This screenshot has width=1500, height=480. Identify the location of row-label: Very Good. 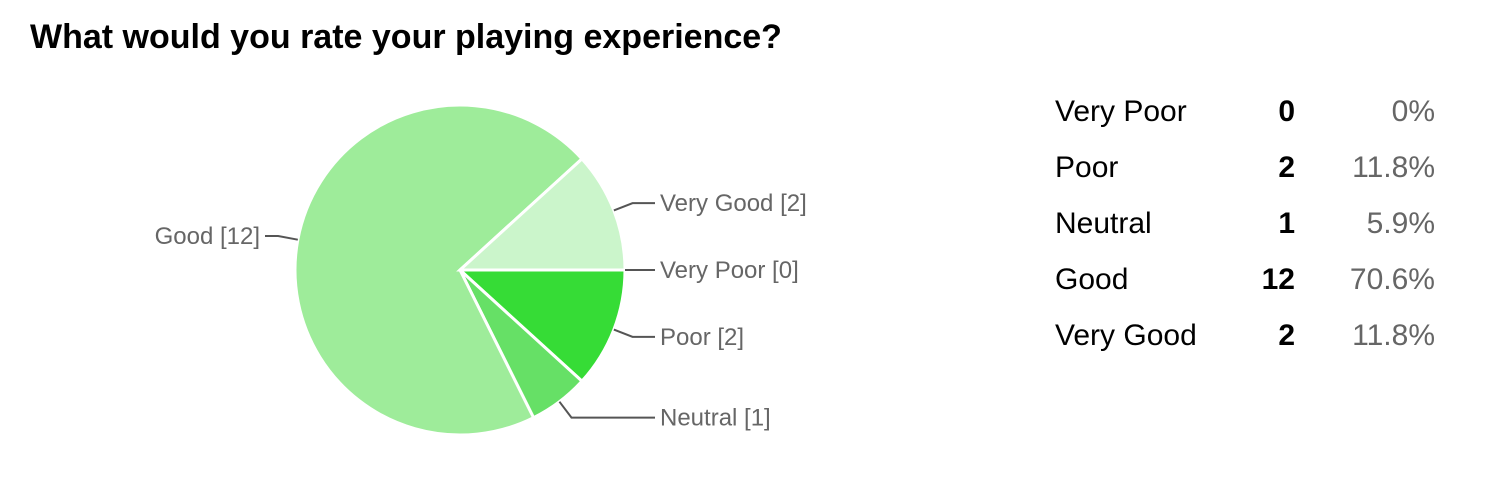
(1126, 335).